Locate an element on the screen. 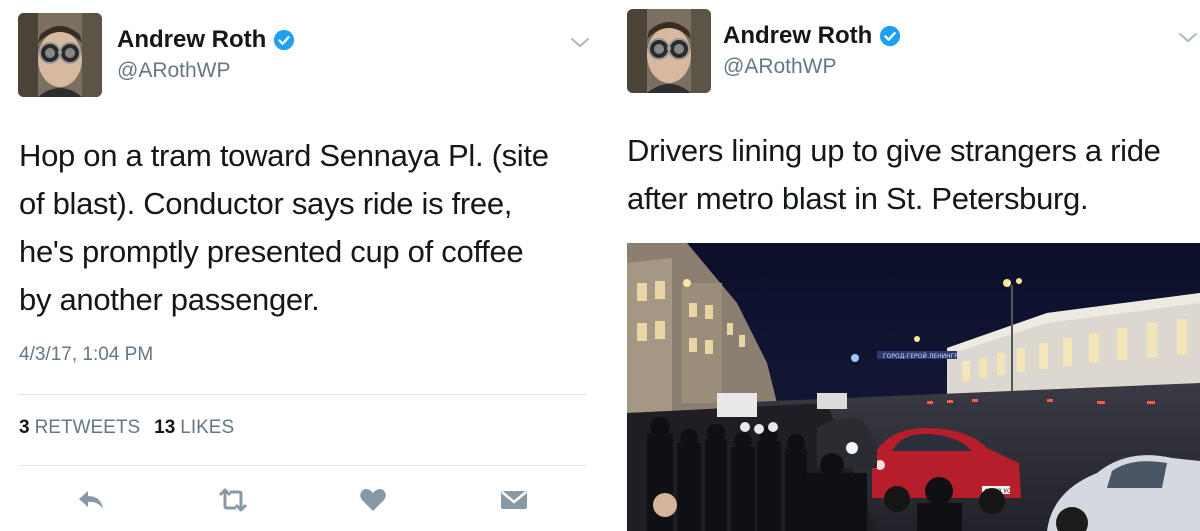  direct-message-icon is located at coordinates (514, 500).